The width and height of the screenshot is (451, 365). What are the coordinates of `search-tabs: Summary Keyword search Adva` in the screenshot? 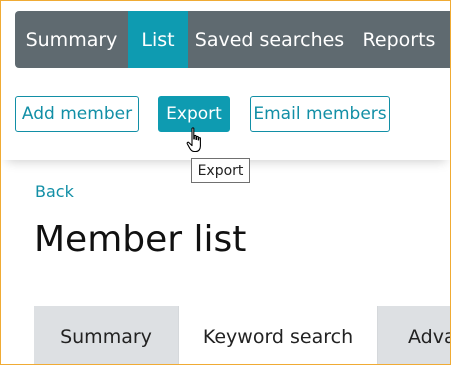 It's located at (242, 335).